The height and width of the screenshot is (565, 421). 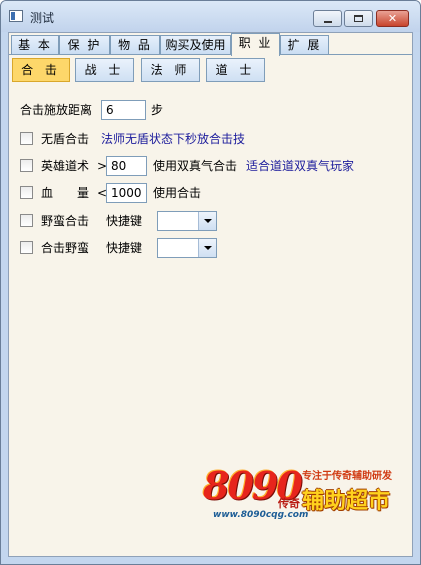 I want to click on hp-checkbox, so click(x=26, y=192).